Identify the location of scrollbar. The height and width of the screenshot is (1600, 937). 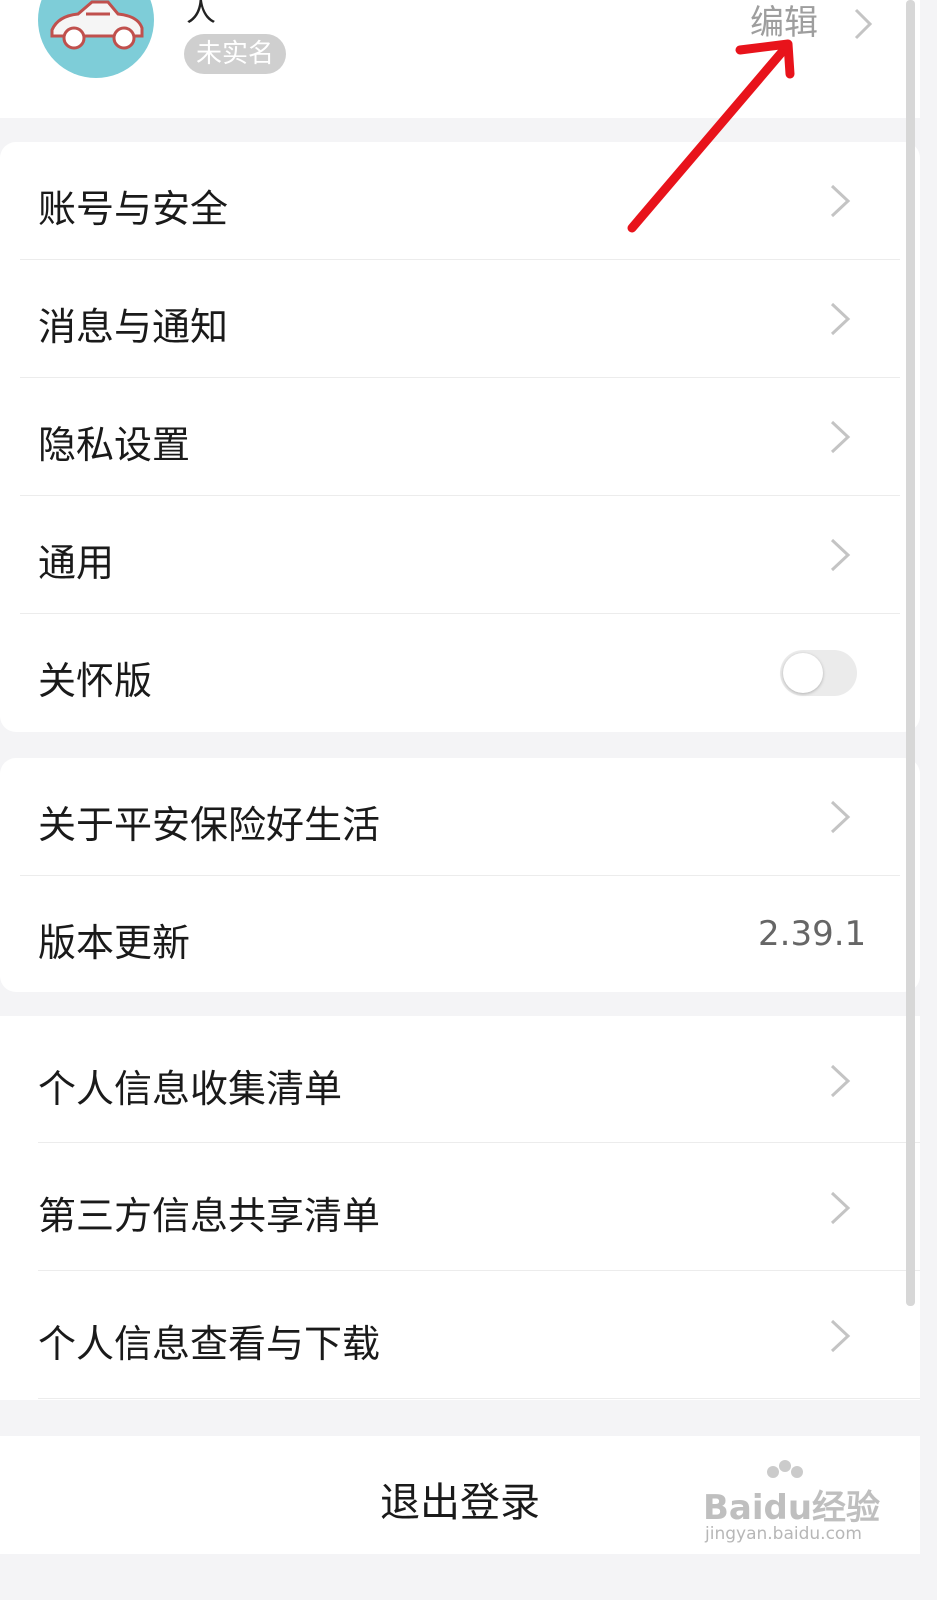
(910, 653).